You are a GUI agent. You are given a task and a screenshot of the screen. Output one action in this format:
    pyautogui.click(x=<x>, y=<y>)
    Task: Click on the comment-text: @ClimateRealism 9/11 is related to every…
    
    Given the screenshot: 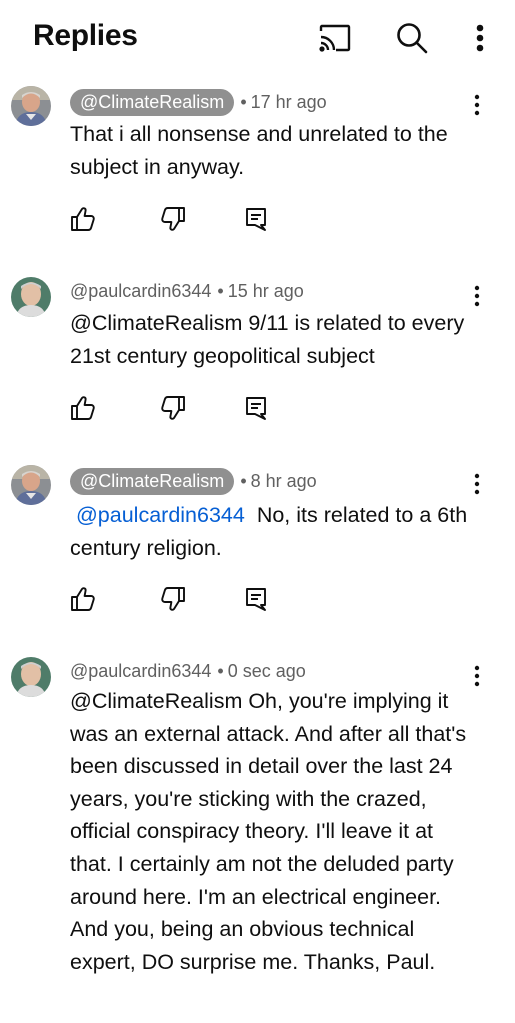 What is the action you would take?
    pyautogui.click(x=267, y=339)
    